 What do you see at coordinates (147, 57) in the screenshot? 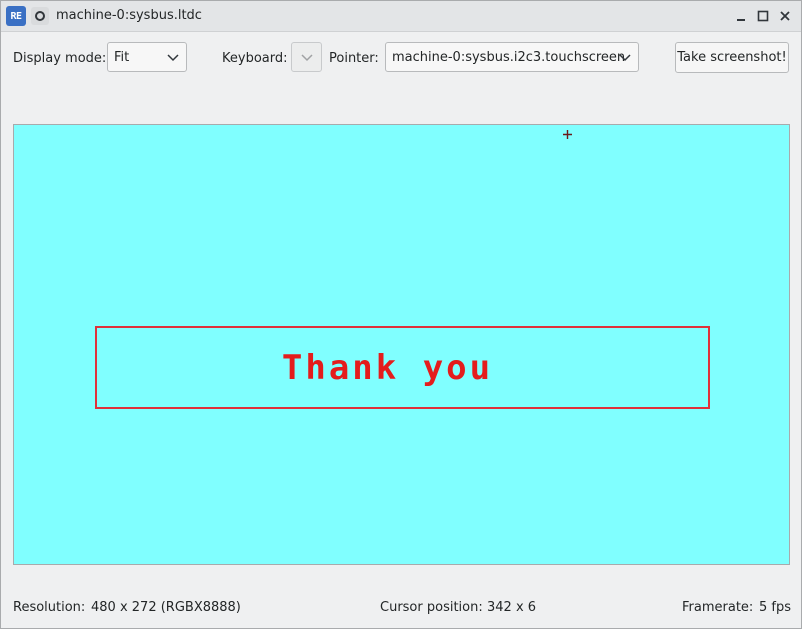
I see `display-mode-select: Fit` at bounding box center [147, 57].